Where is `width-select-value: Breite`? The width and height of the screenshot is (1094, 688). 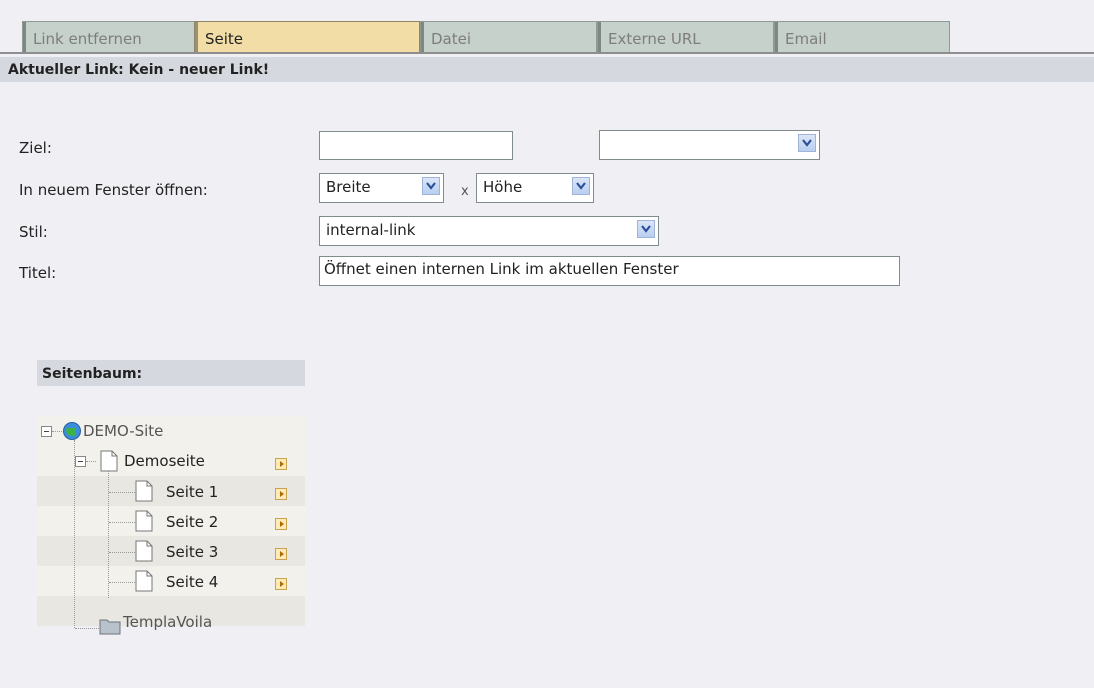
width-select-value: Breite is located at coordinates (348, 187).